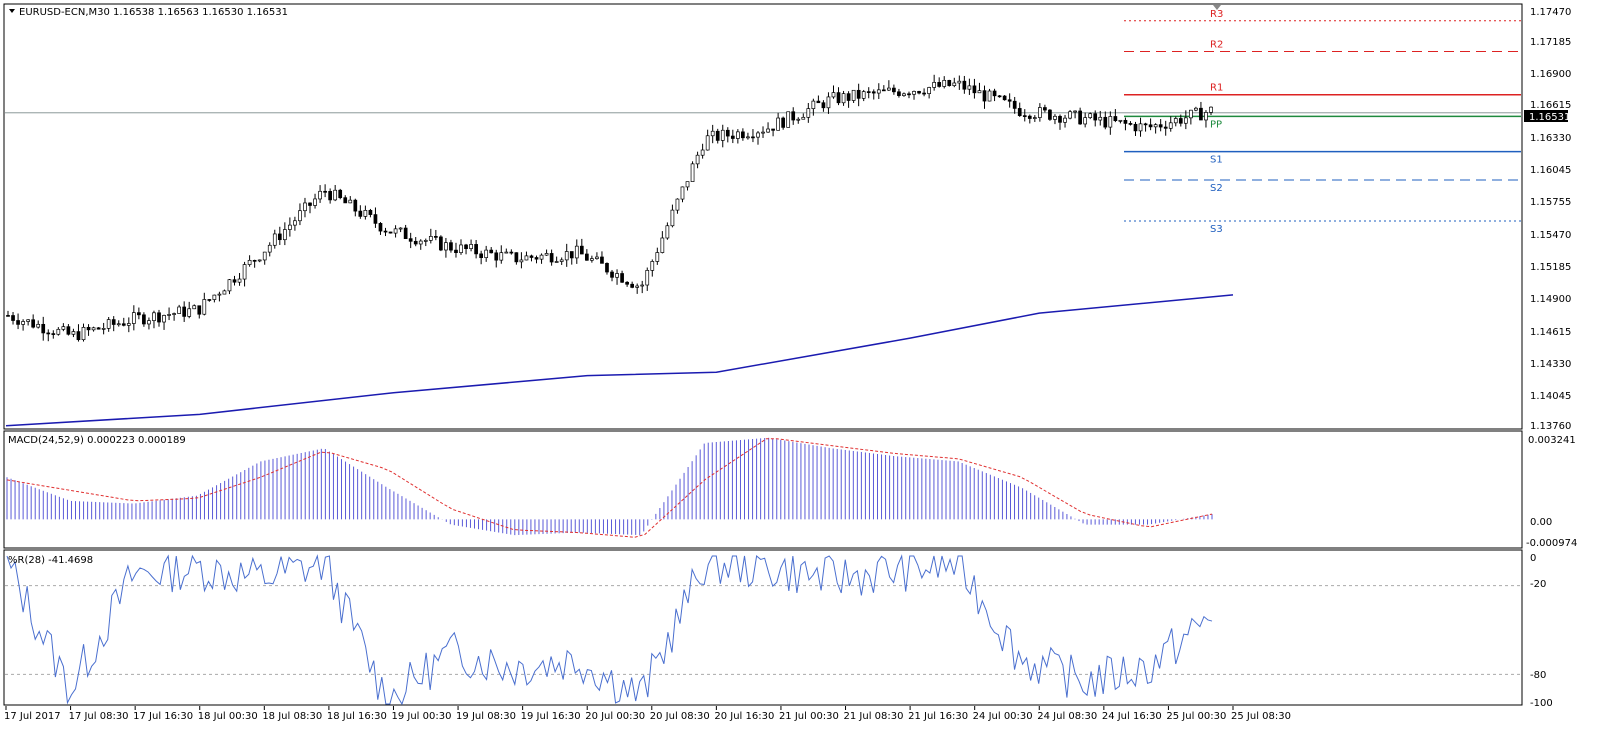 This screenshot has height=743, width=1600. What do you see at coordinates (1550, 202) in the screenshot?
I see `price-tick: 1.15755` at bounding box center [1550, 202].